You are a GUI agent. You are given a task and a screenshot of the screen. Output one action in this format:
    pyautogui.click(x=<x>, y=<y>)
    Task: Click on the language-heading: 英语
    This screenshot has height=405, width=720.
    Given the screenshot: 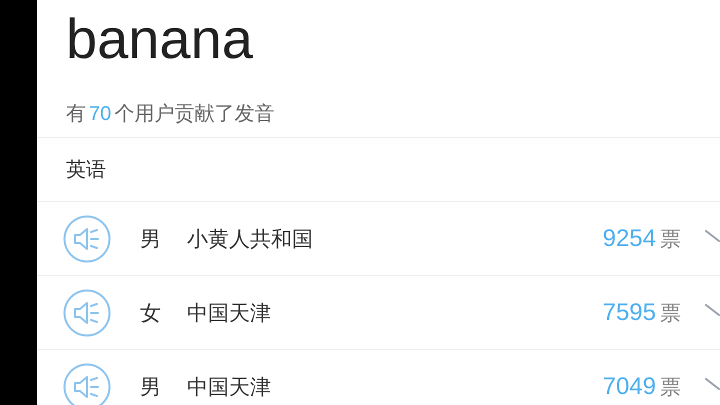 What is the action you would take?
    pyautogui.click(x=86, y=169)
    